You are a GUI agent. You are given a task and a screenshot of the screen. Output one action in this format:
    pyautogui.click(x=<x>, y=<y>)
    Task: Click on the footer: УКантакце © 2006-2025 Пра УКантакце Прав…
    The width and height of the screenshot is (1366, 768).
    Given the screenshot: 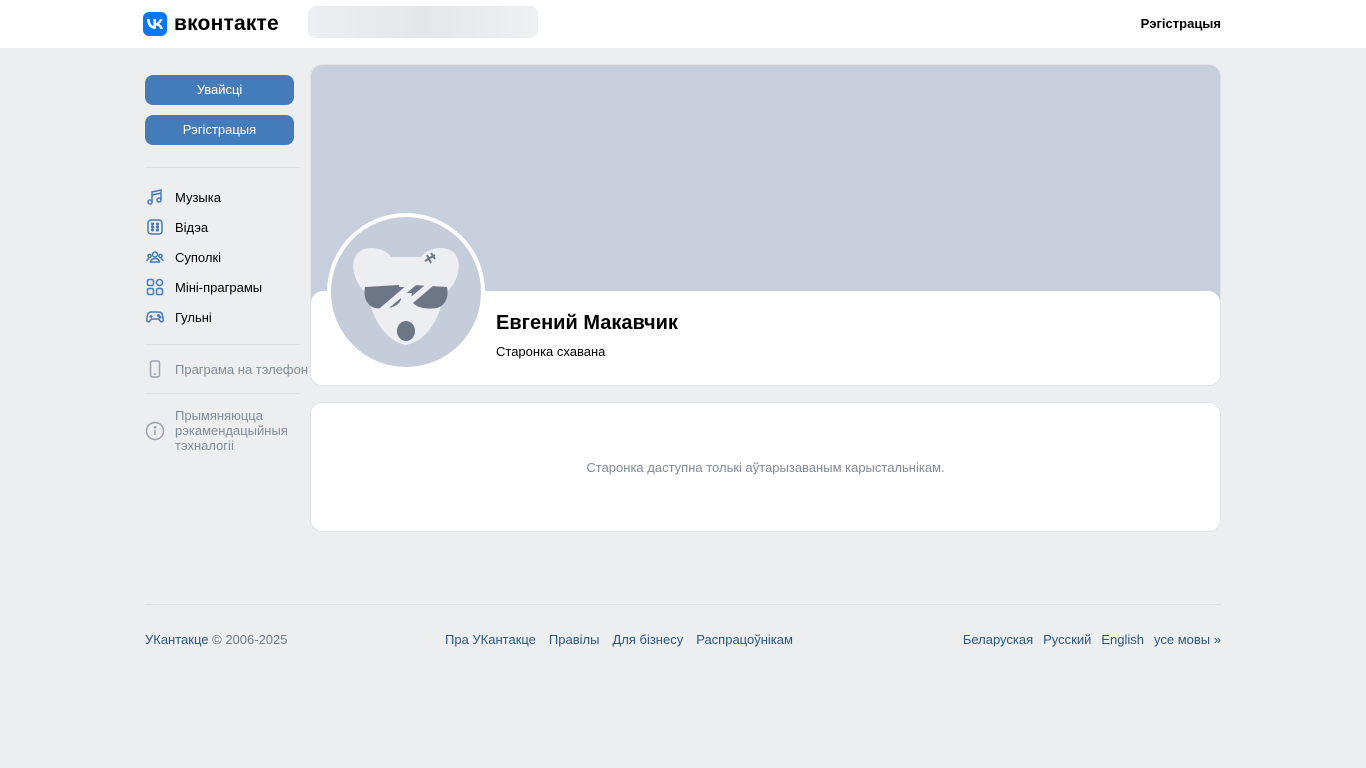 What is the action you would take?
    pyautogui.click(x=683, y=640)
    